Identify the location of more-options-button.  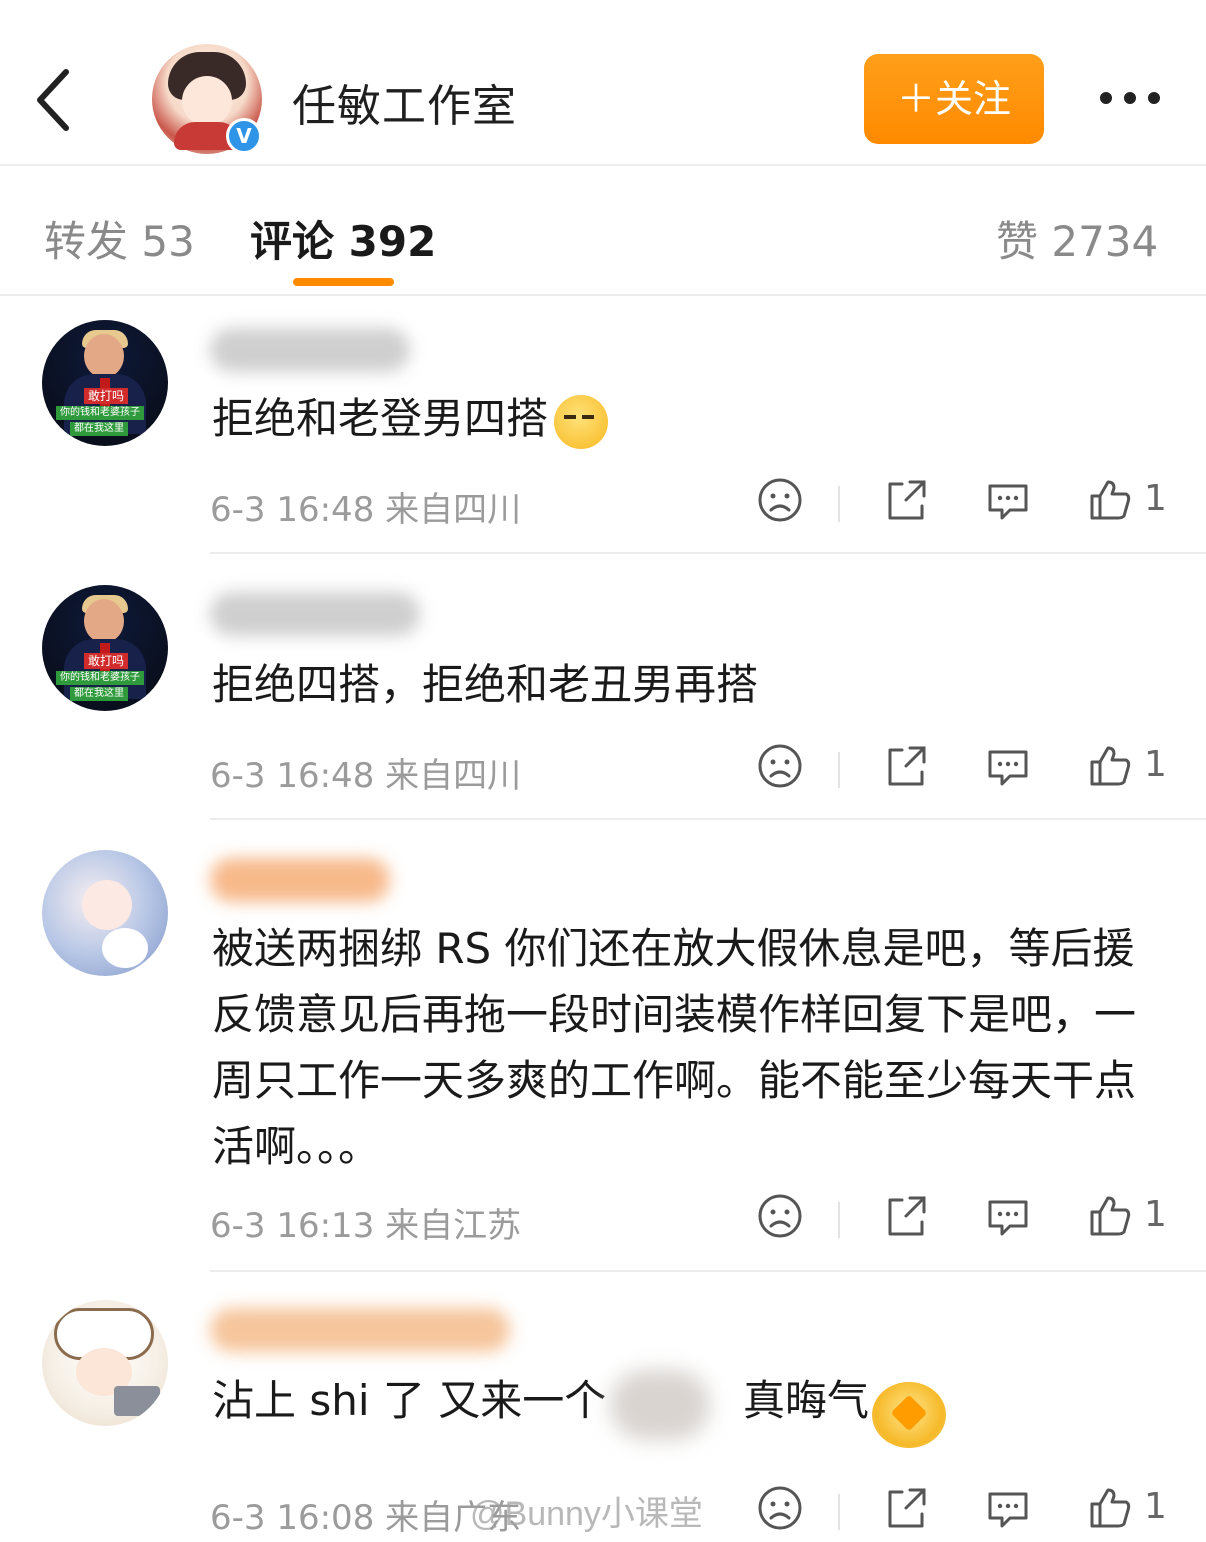
(1130, 98).